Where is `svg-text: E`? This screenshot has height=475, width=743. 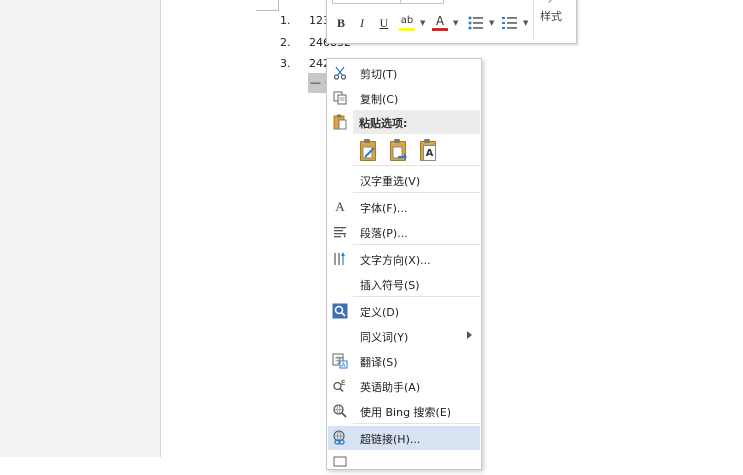 svg-text: E is located at coordinates (343, 383).